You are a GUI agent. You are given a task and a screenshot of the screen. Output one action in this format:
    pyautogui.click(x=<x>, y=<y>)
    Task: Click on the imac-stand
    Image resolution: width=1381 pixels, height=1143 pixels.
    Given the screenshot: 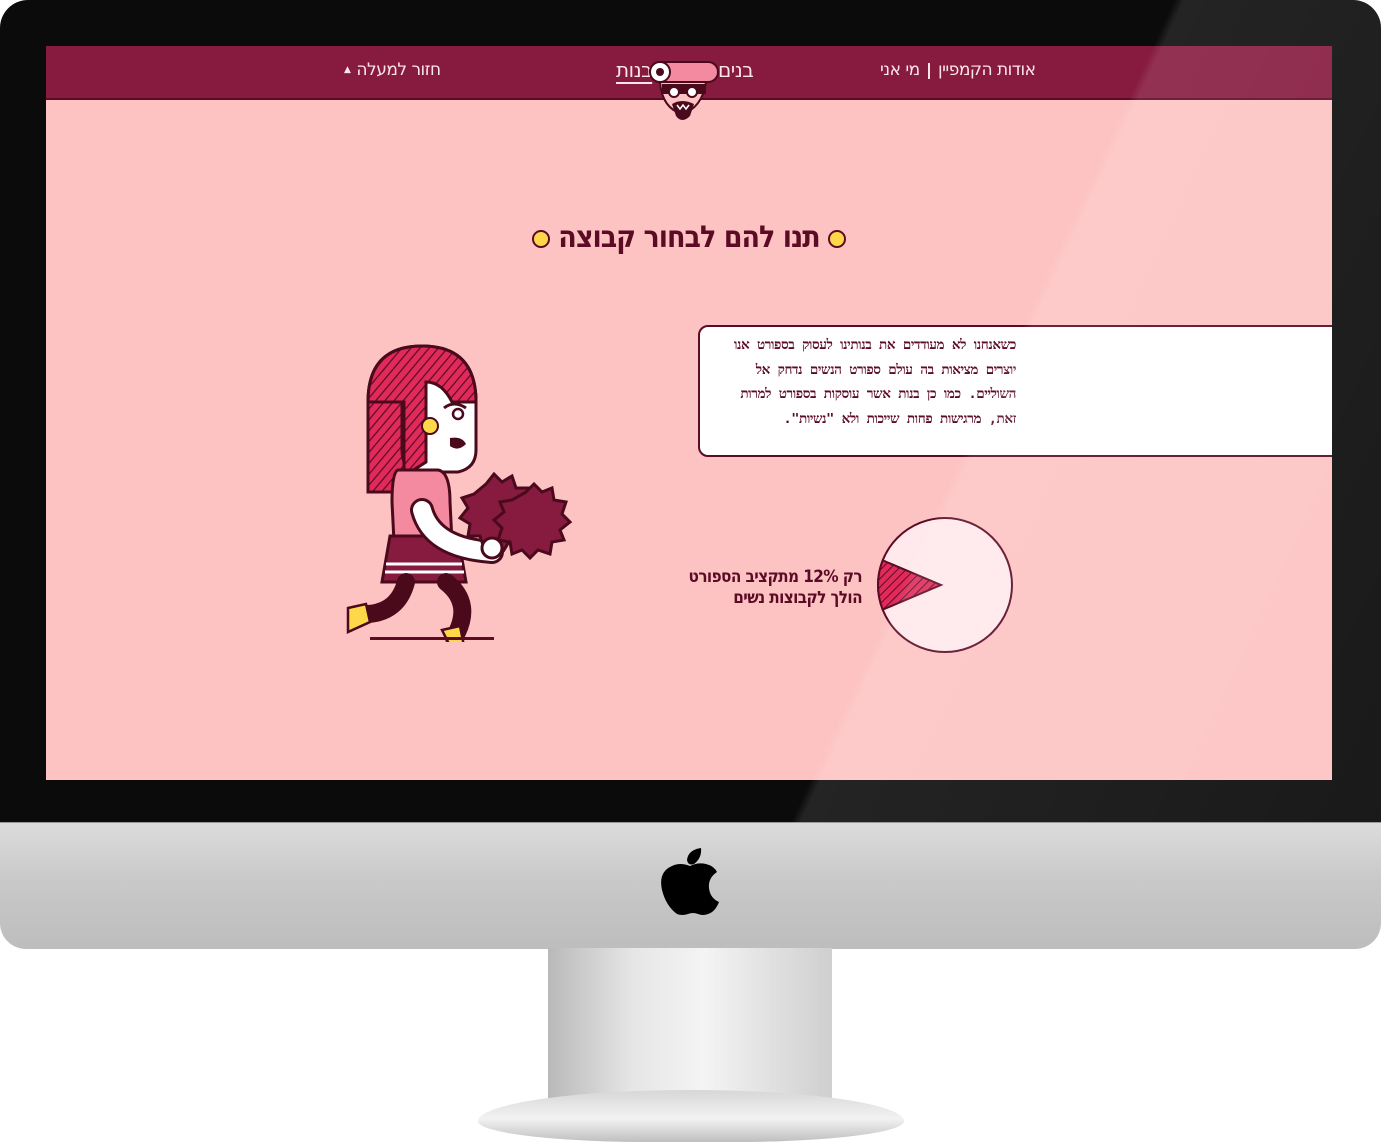 What is the action you would take?
    pyautogui.click(x=690, y=1023)
    